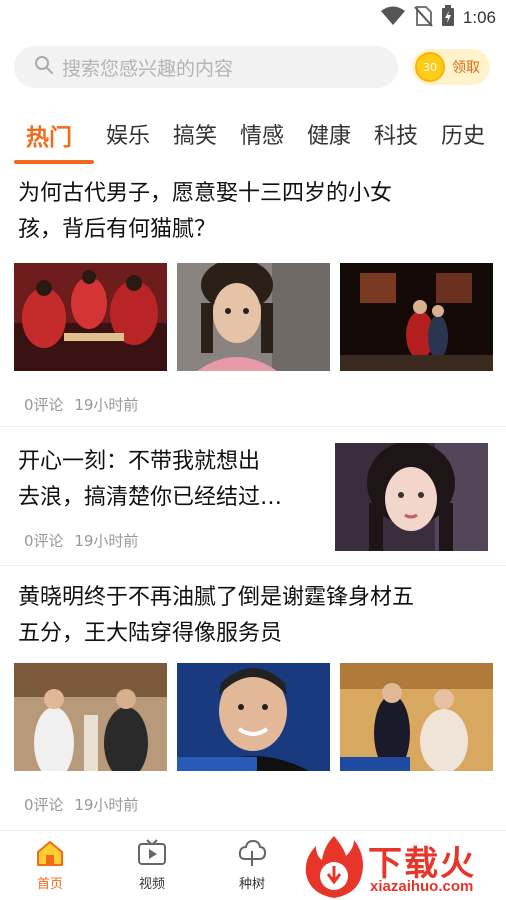  I want to click on status-icons: 1:06, so click(438, 18).